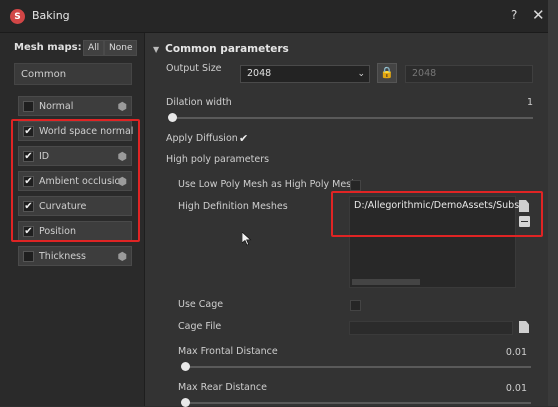 The height and width of the screenshot is (407, 558). Describe the element at coordinates (524, 327) in the screenshot. I see `cage-file-browse-icon` at that location.